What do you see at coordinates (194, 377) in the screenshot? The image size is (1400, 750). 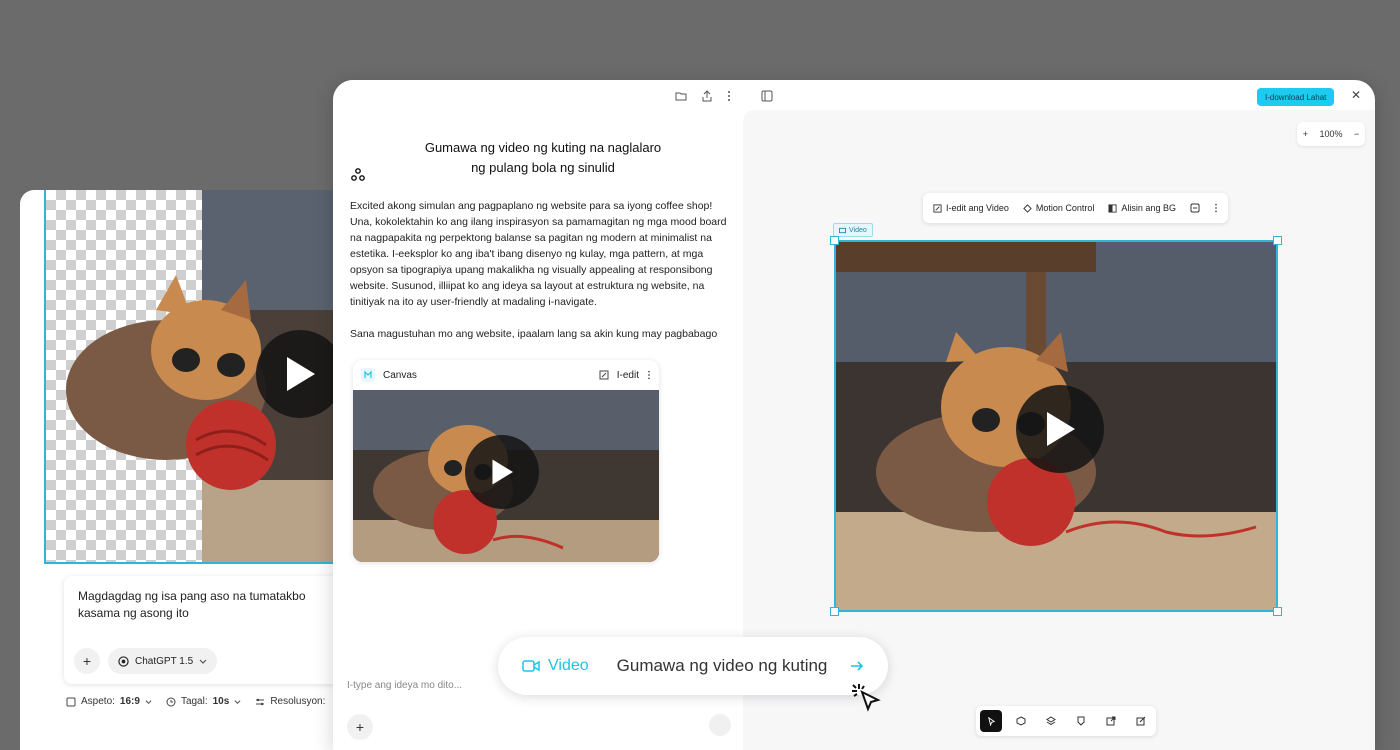 I see `bg-removed-image` at bounding box center [194, 377].